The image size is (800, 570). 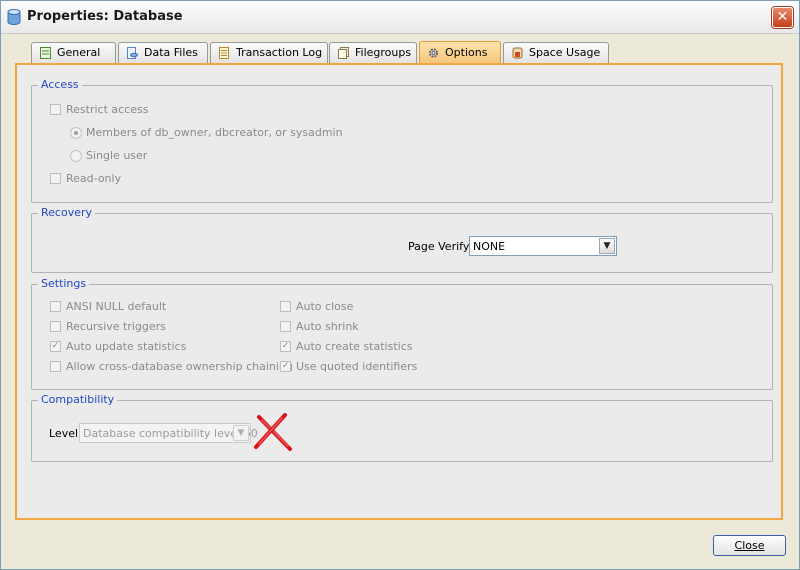 I want to click on tab-space-usage-label: Space Usage, so click(x=565, y=52).